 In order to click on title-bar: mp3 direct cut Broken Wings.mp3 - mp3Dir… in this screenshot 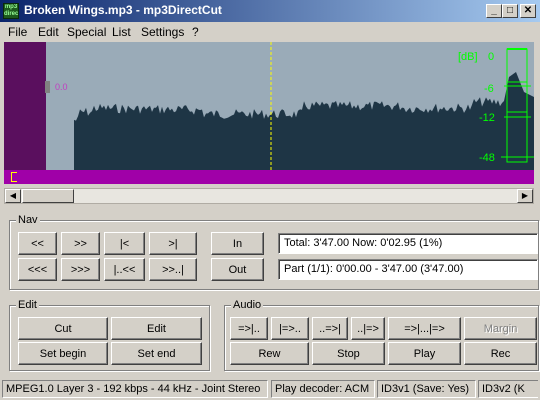, I will do `click(270, 11)`.